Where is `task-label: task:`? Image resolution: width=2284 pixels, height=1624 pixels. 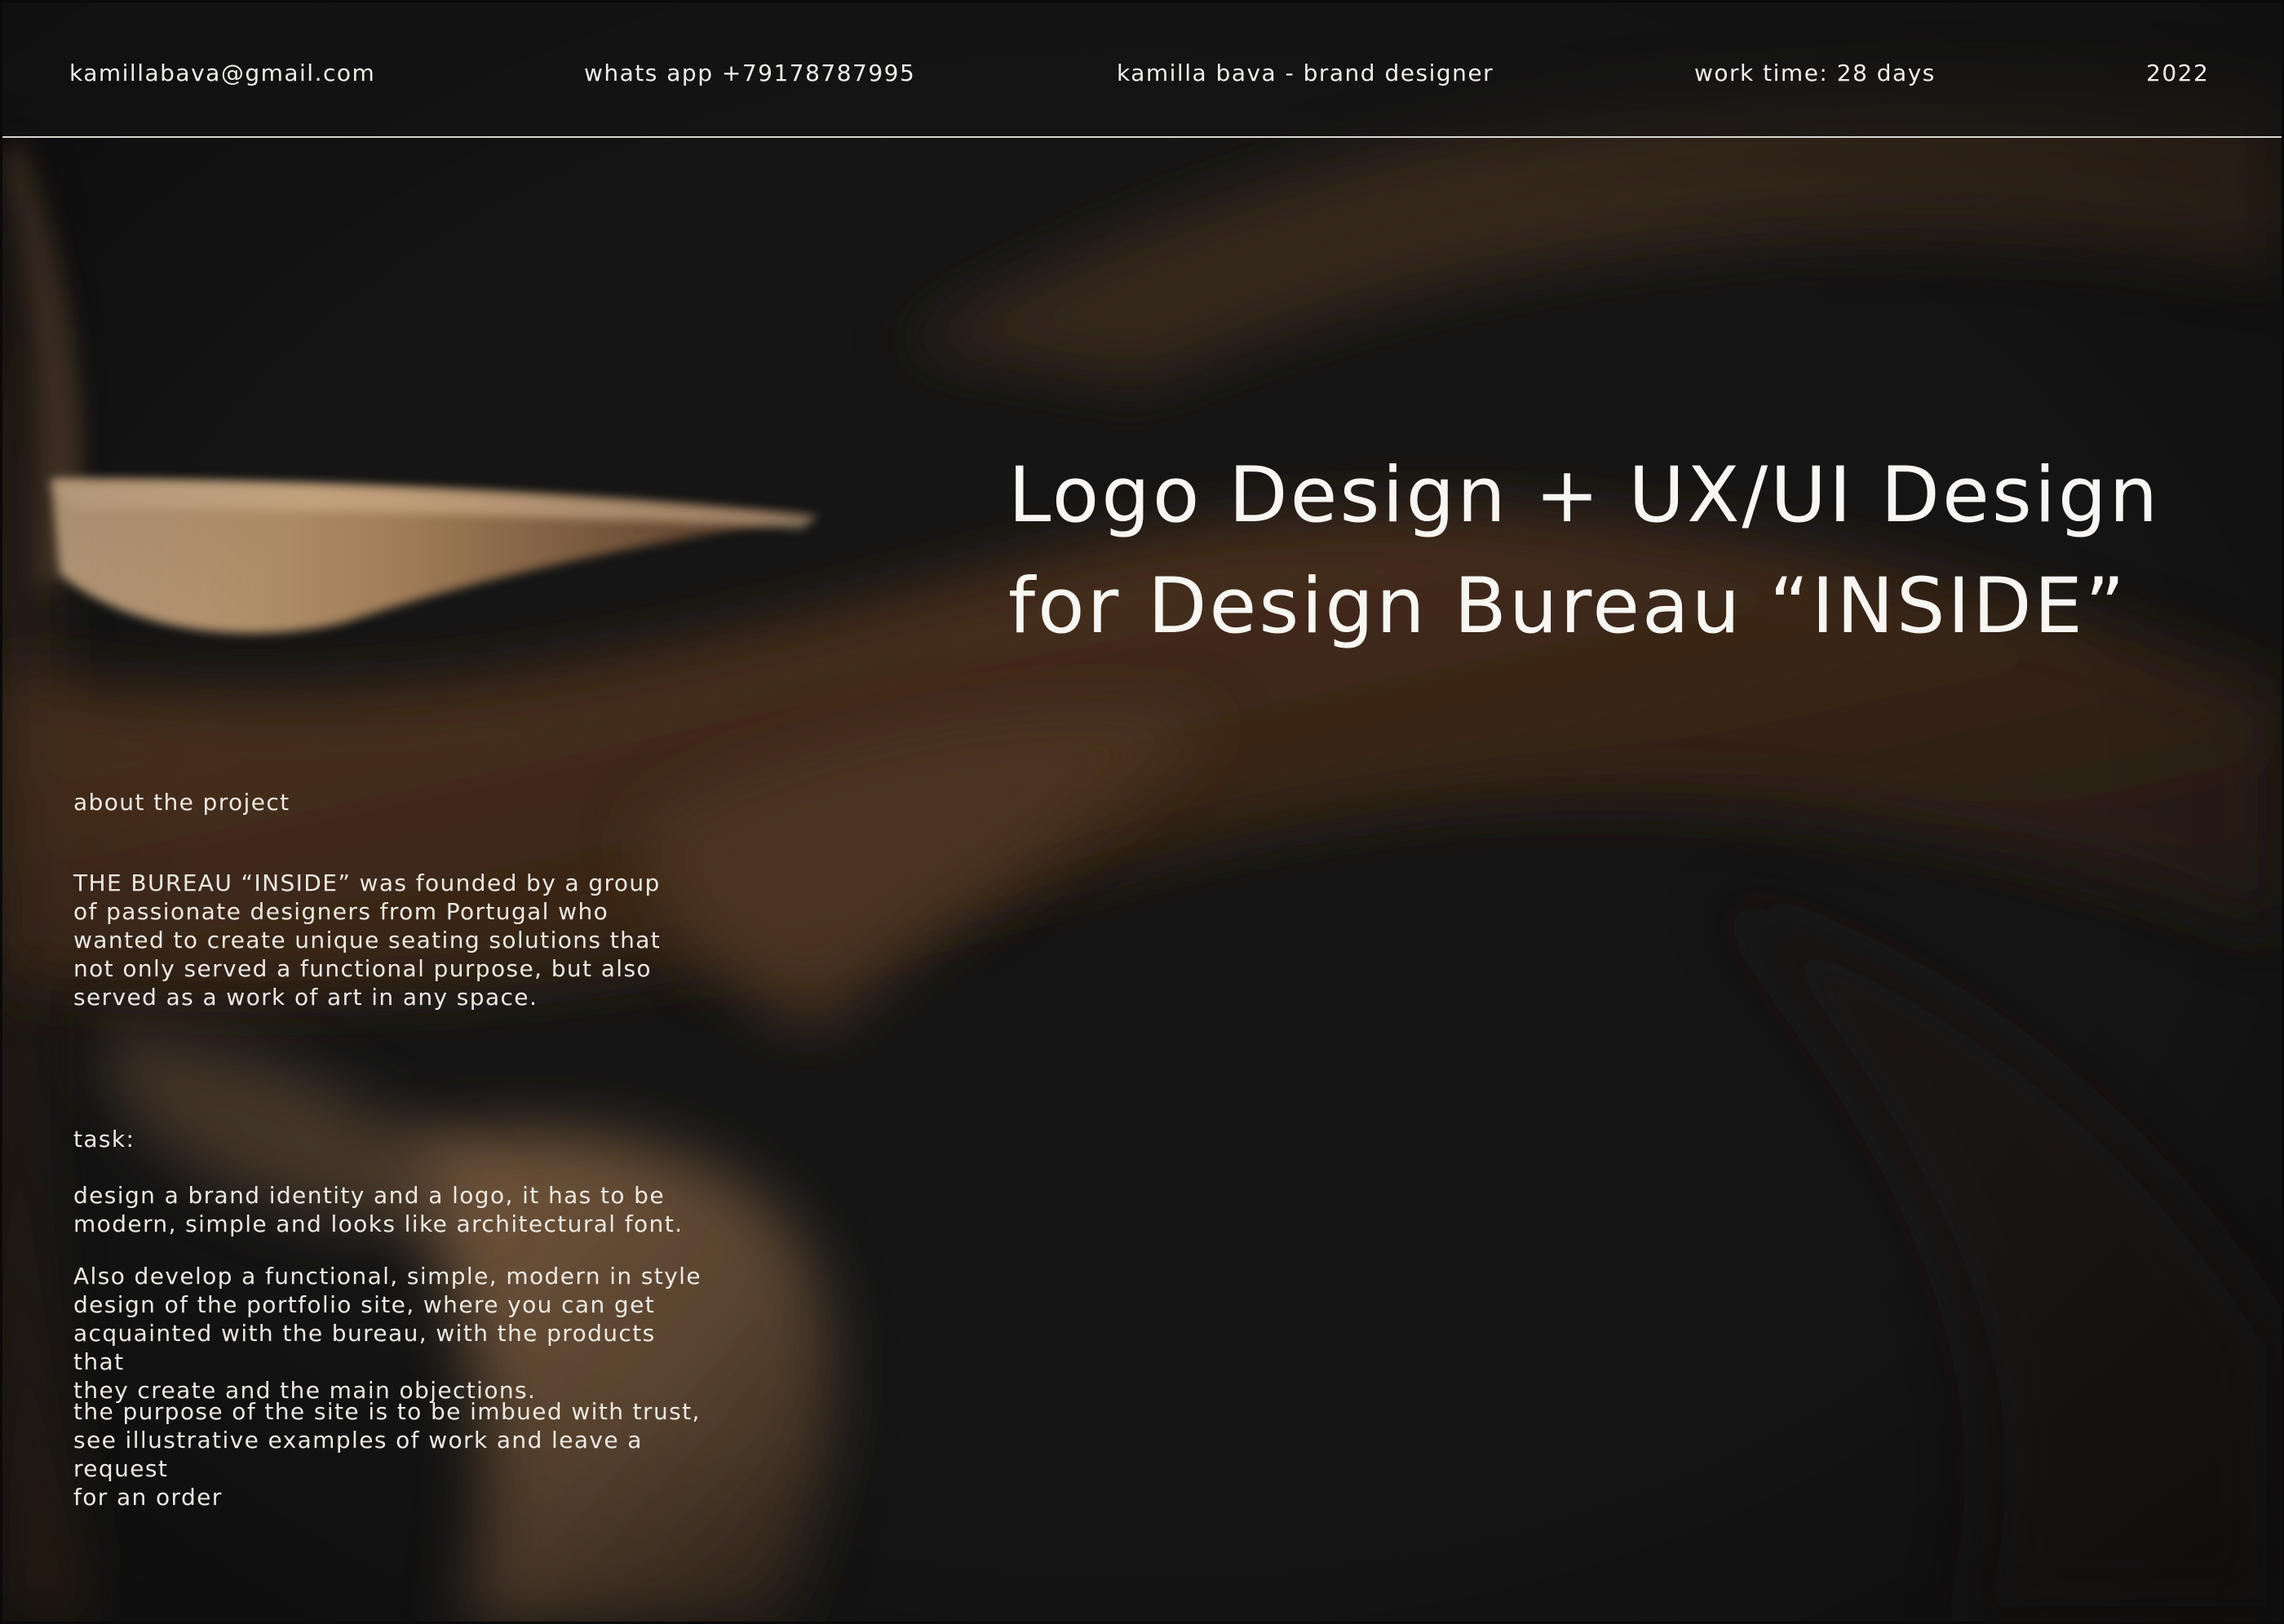
task-label: task: is located at coordinates (104, 1139).